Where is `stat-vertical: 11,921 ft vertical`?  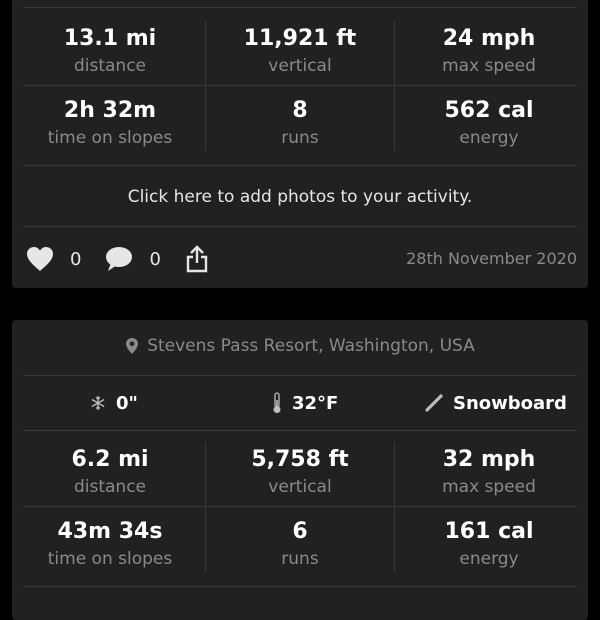 stat-vertical: 11,921 ft vertical is located at coordinates (300, 51).